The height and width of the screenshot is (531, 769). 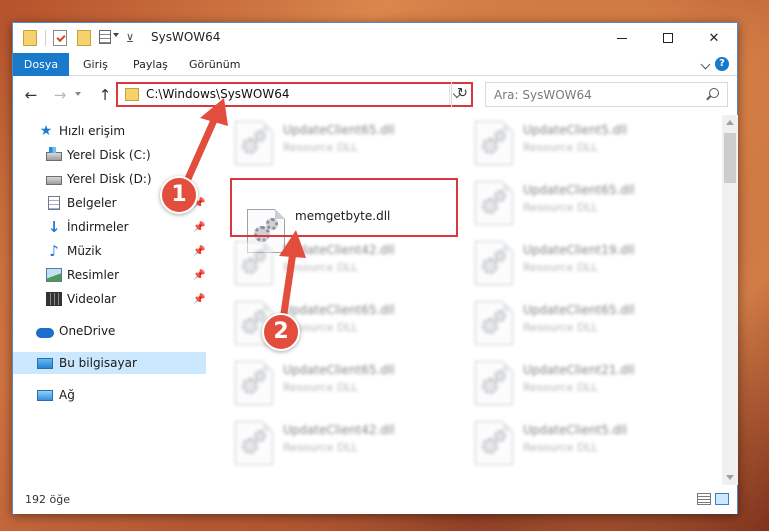 I want to click on sidebar-item-label: Resimler, so click(x=93, y=275).